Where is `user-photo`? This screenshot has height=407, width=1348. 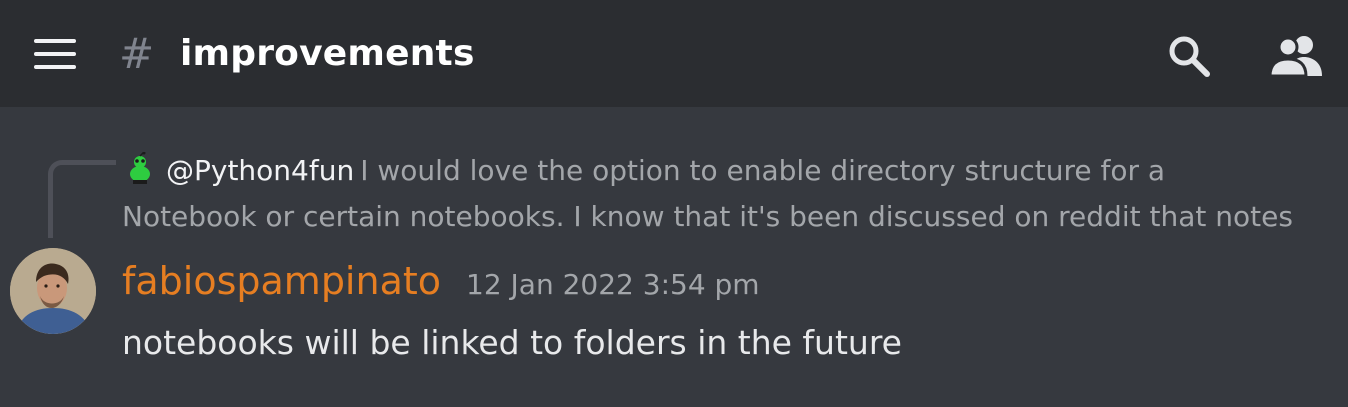 user-photo is located at coordinates (53, 291).